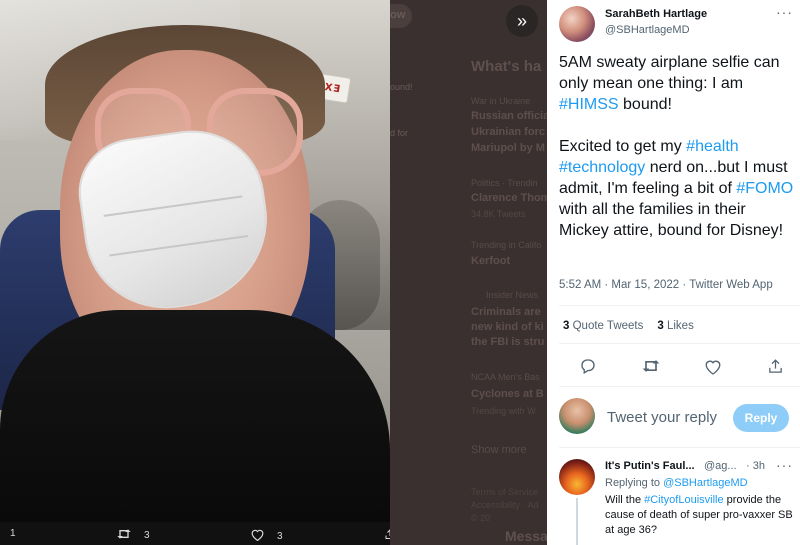 This screenshot has width=800, height=545. I want to click on tweet-meta: 5:52 AM · Mar 15, 2022 · Twitter Web App, so click(666, 285).